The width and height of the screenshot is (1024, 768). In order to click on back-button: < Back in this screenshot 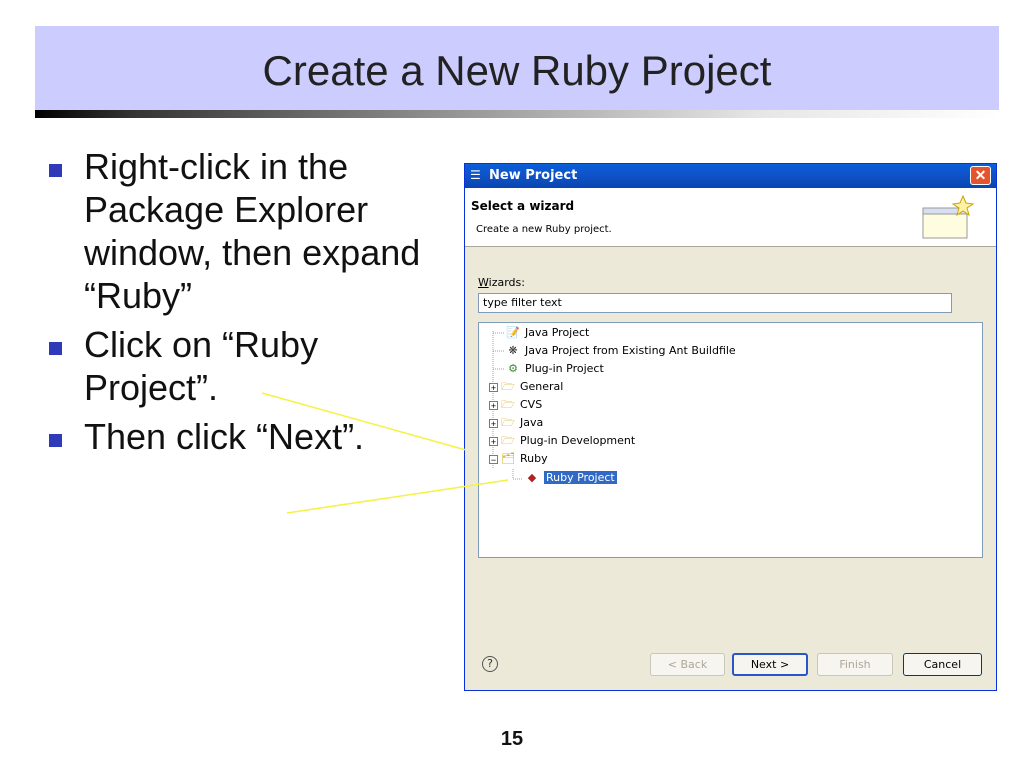, I will do `click(687, 664)`.